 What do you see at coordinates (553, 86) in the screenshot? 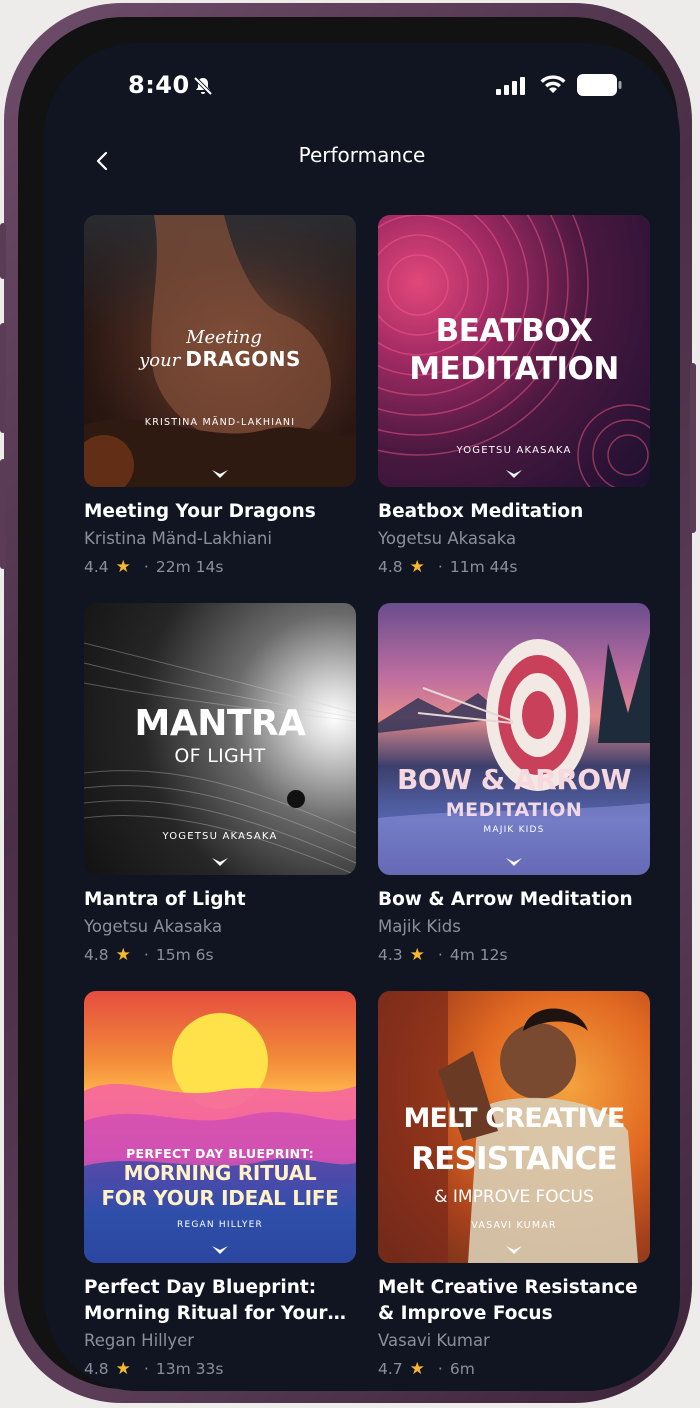
I see `wifi-icon` at bounding box center [553, 86].